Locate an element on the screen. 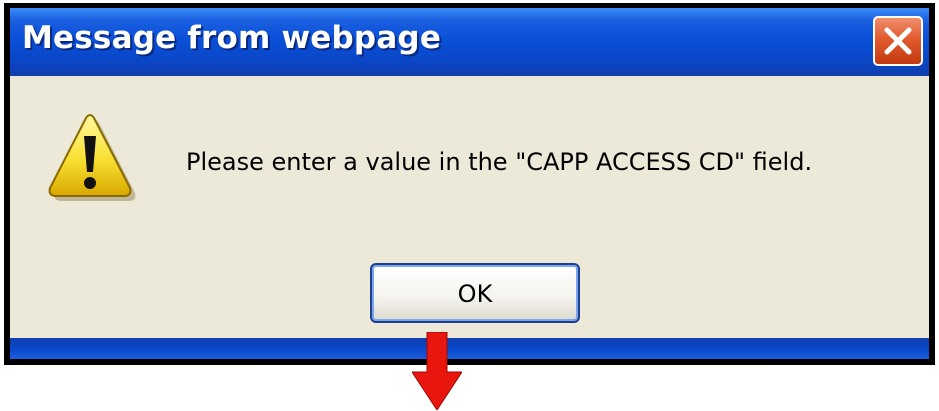  ok-button-label: OK is located at coordinates (475, 294).